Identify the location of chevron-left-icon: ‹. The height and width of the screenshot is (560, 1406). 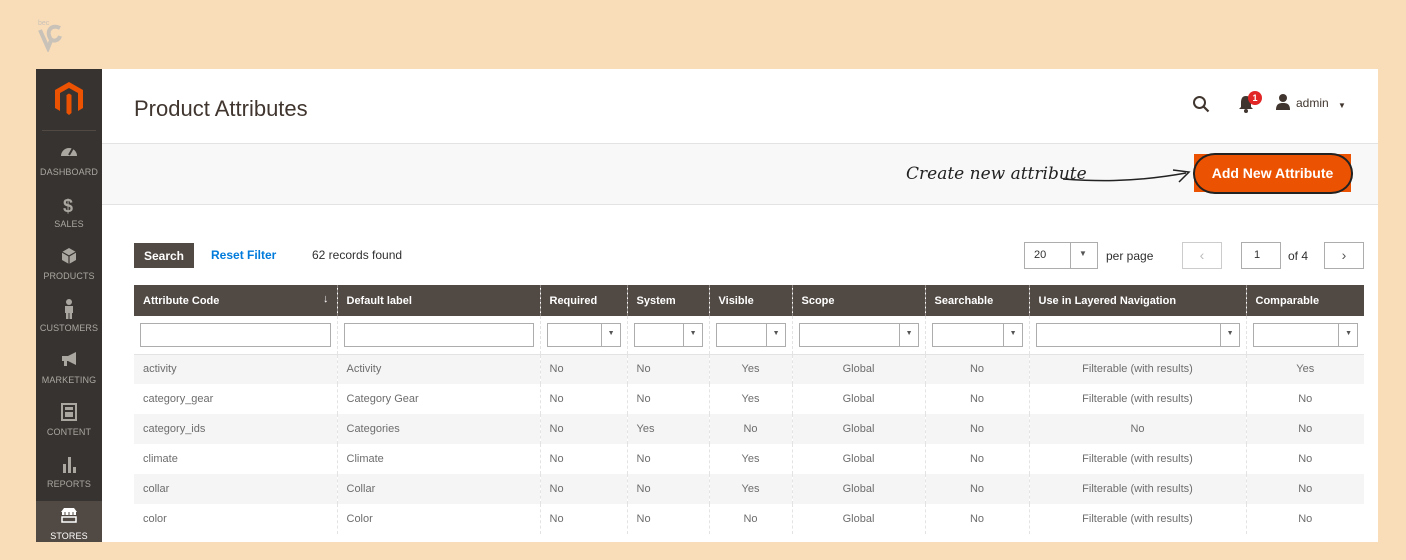
(1202, 255).